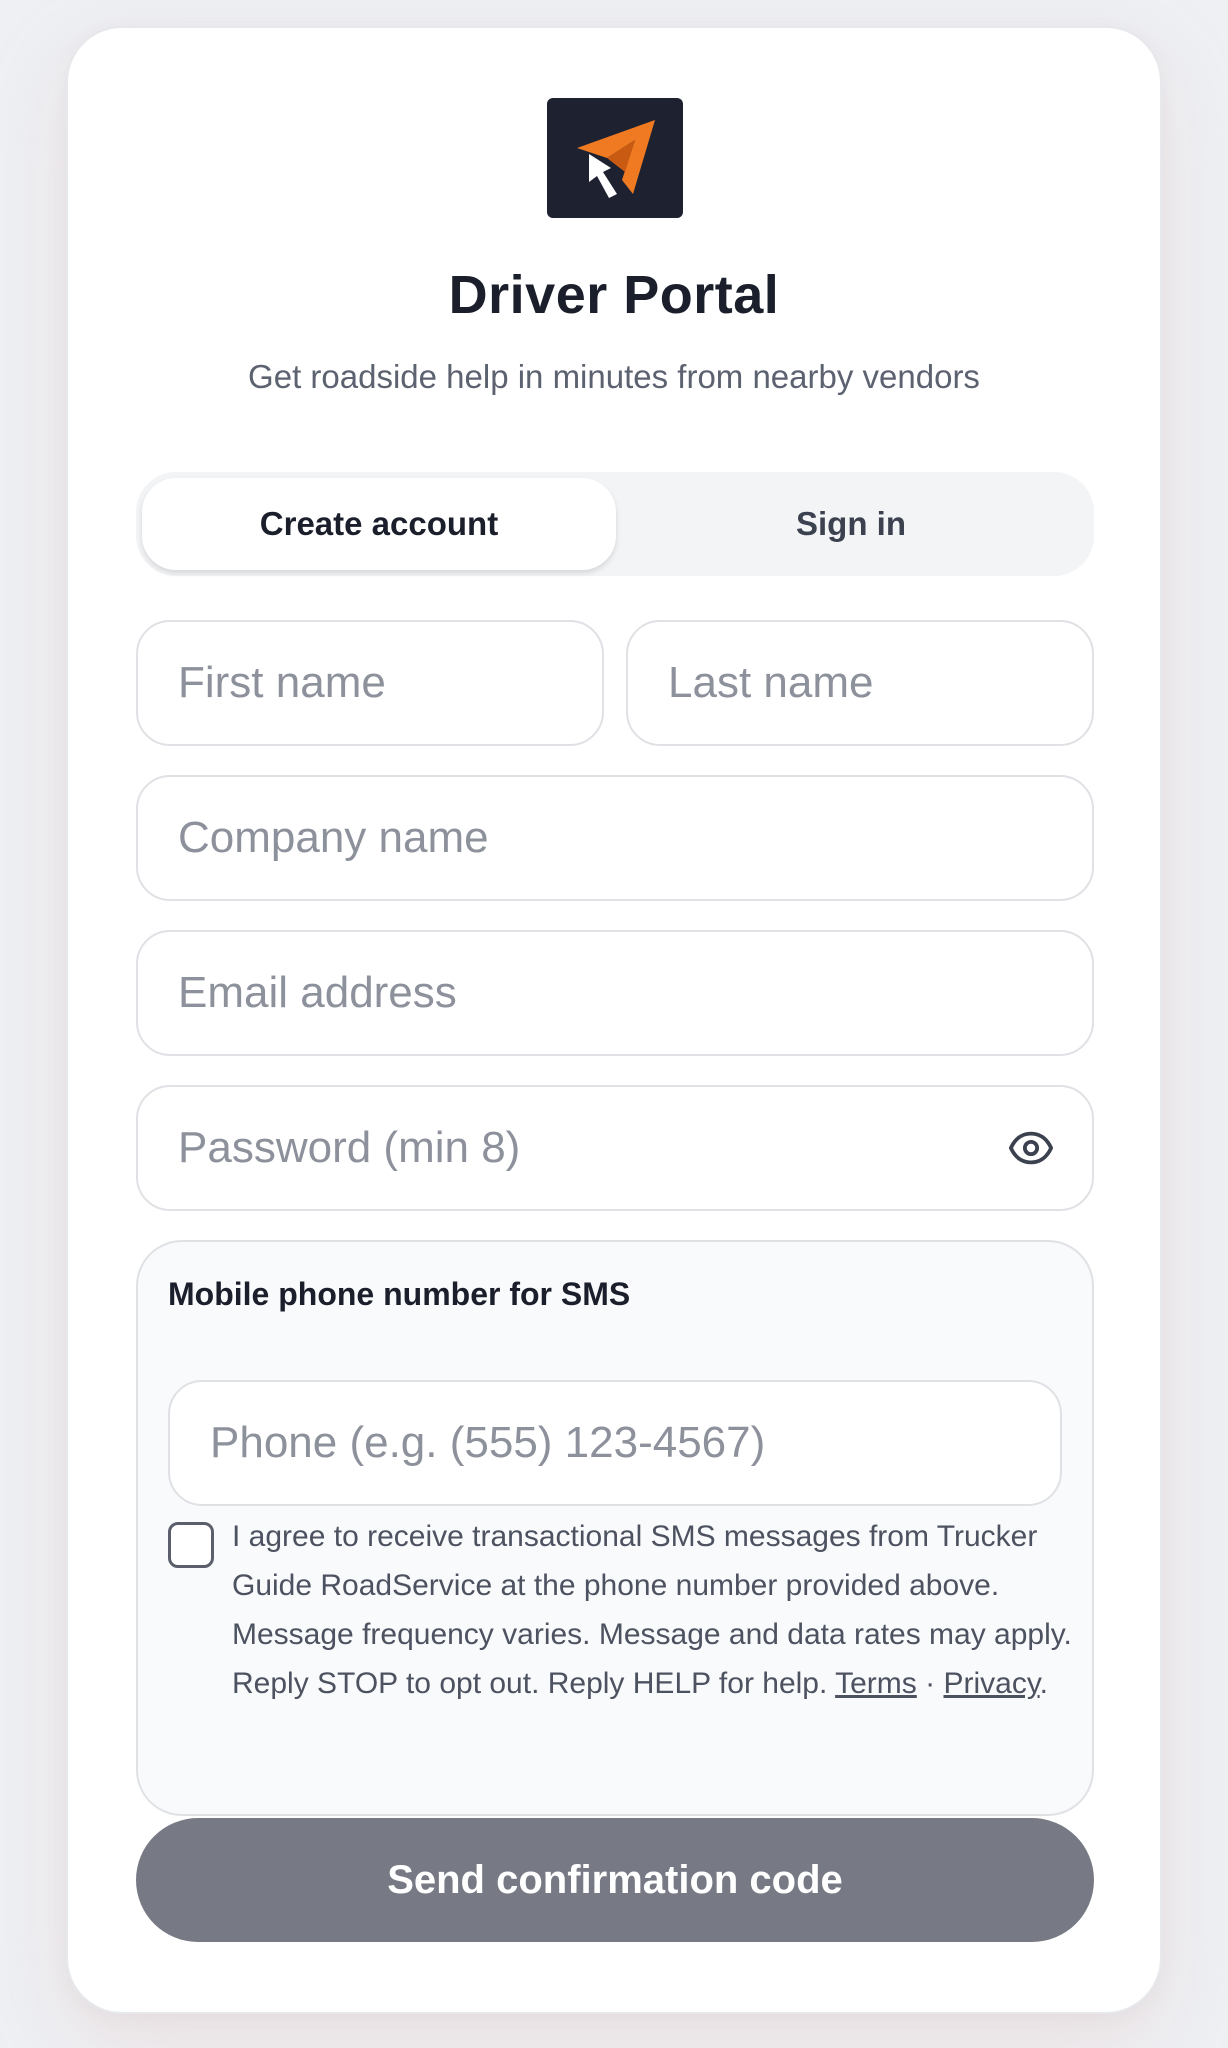 This screenshot has height=2048, width=1228. I want to click on tab-sign-in: Sign in, so click(851, 524).